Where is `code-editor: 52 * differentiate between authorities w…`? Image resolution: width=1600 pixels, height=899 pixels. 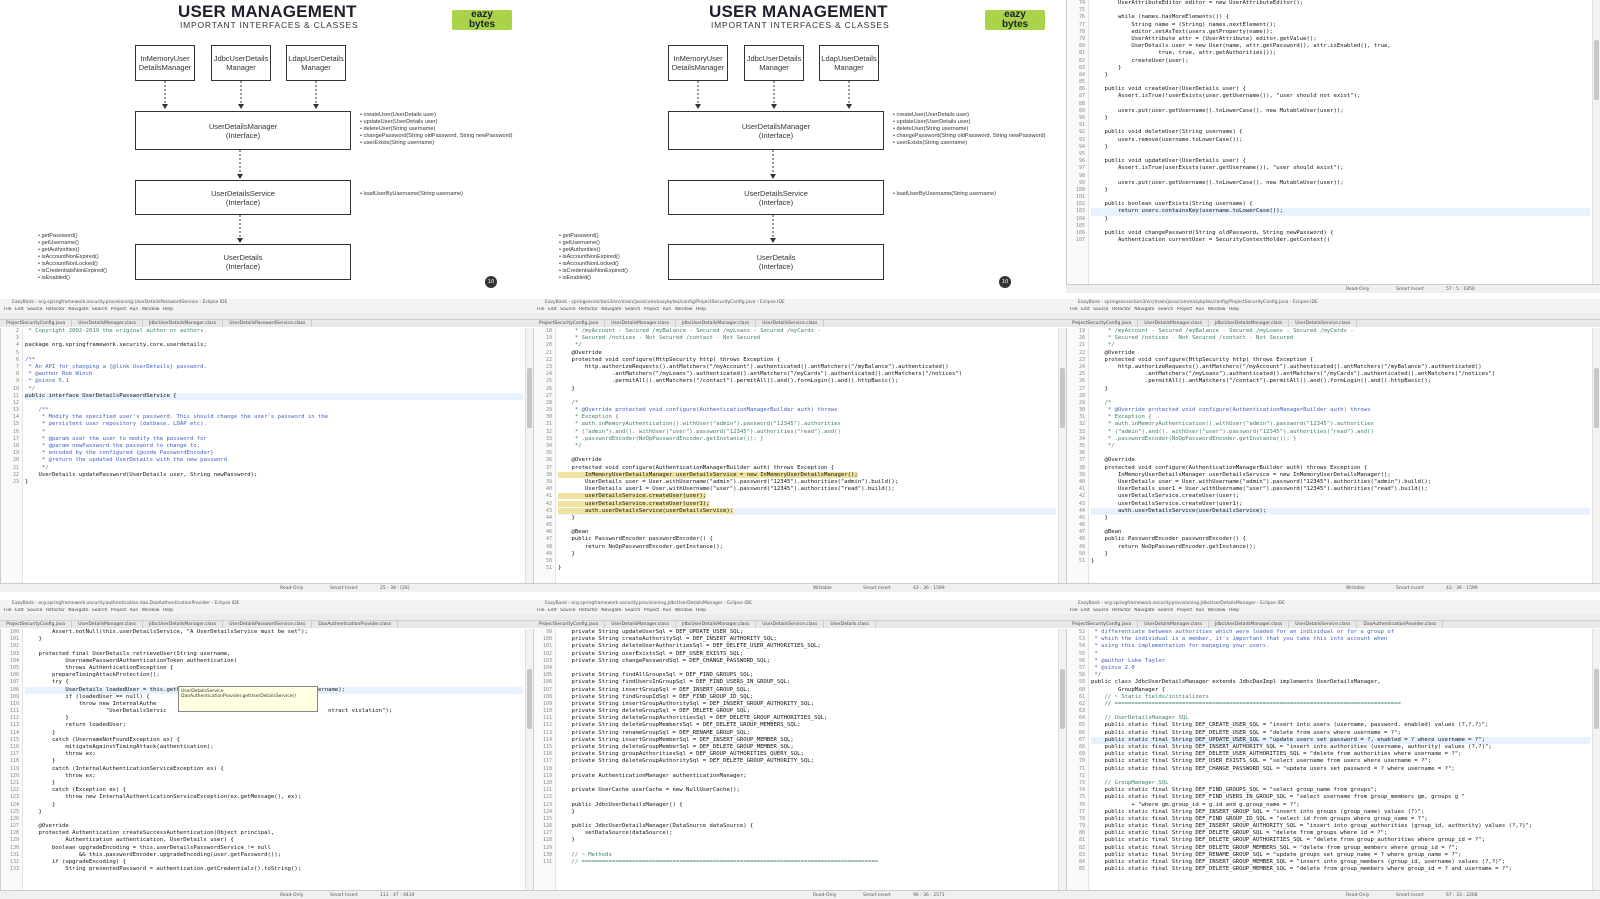
code-editor: 52 * differentiate between authorities w… is located at coordinates (1333, 759).